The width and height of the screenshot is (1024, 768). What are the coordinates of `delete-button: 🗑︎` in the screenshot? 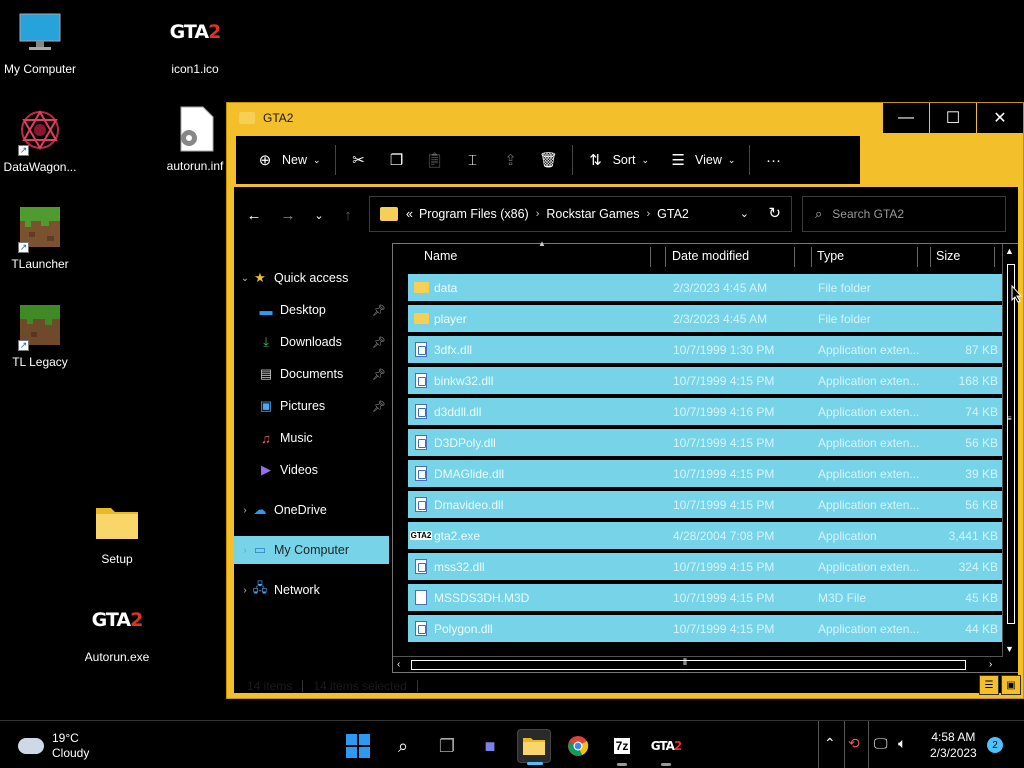 It's located at (549, 160).